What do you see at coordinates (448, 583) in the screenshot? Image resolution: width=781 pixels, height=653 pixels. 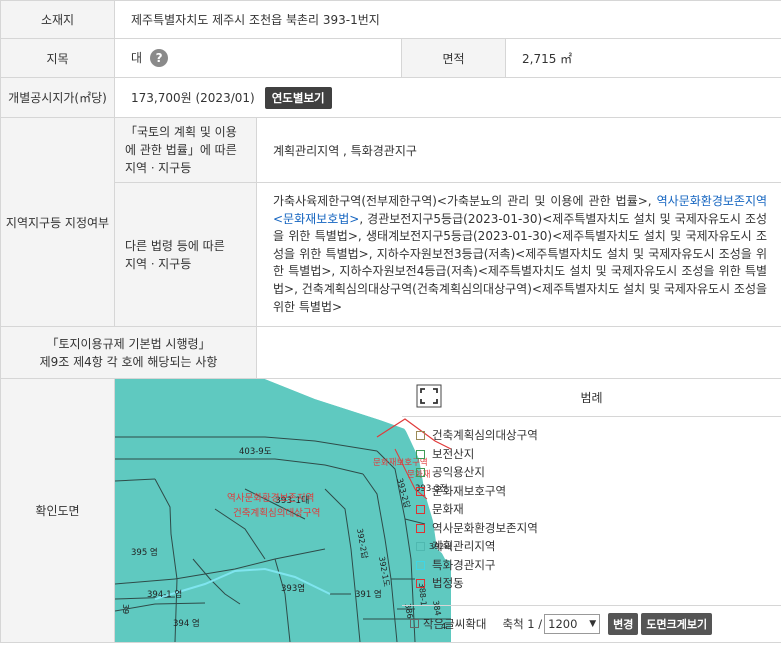 I see `legend-item-label: 법정동` at bounding box center [448, 583].